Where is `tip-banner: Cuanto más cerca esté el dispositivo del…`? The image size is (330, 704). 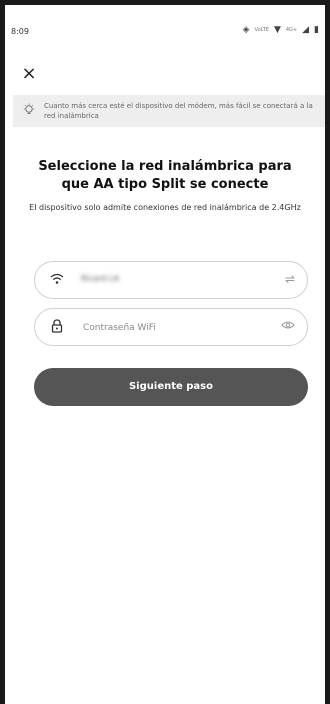
tip-banner: Cuanto más cerca esté el dispositivo del… is located at coordinates (169, 111).